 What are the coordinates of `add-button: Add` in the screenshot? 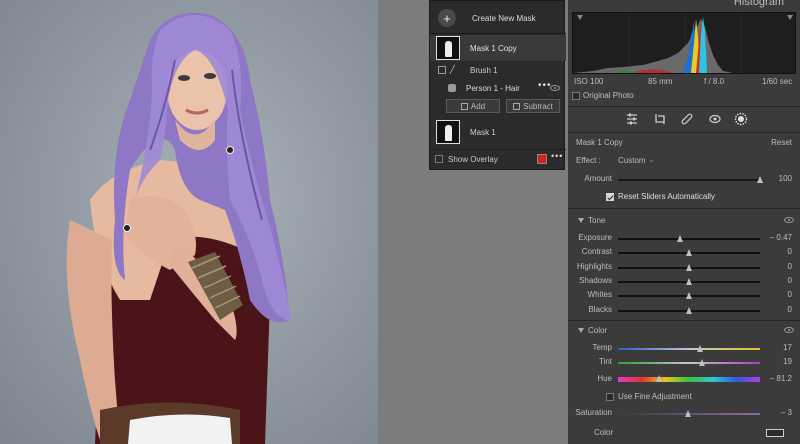 It's located at (473, 106).